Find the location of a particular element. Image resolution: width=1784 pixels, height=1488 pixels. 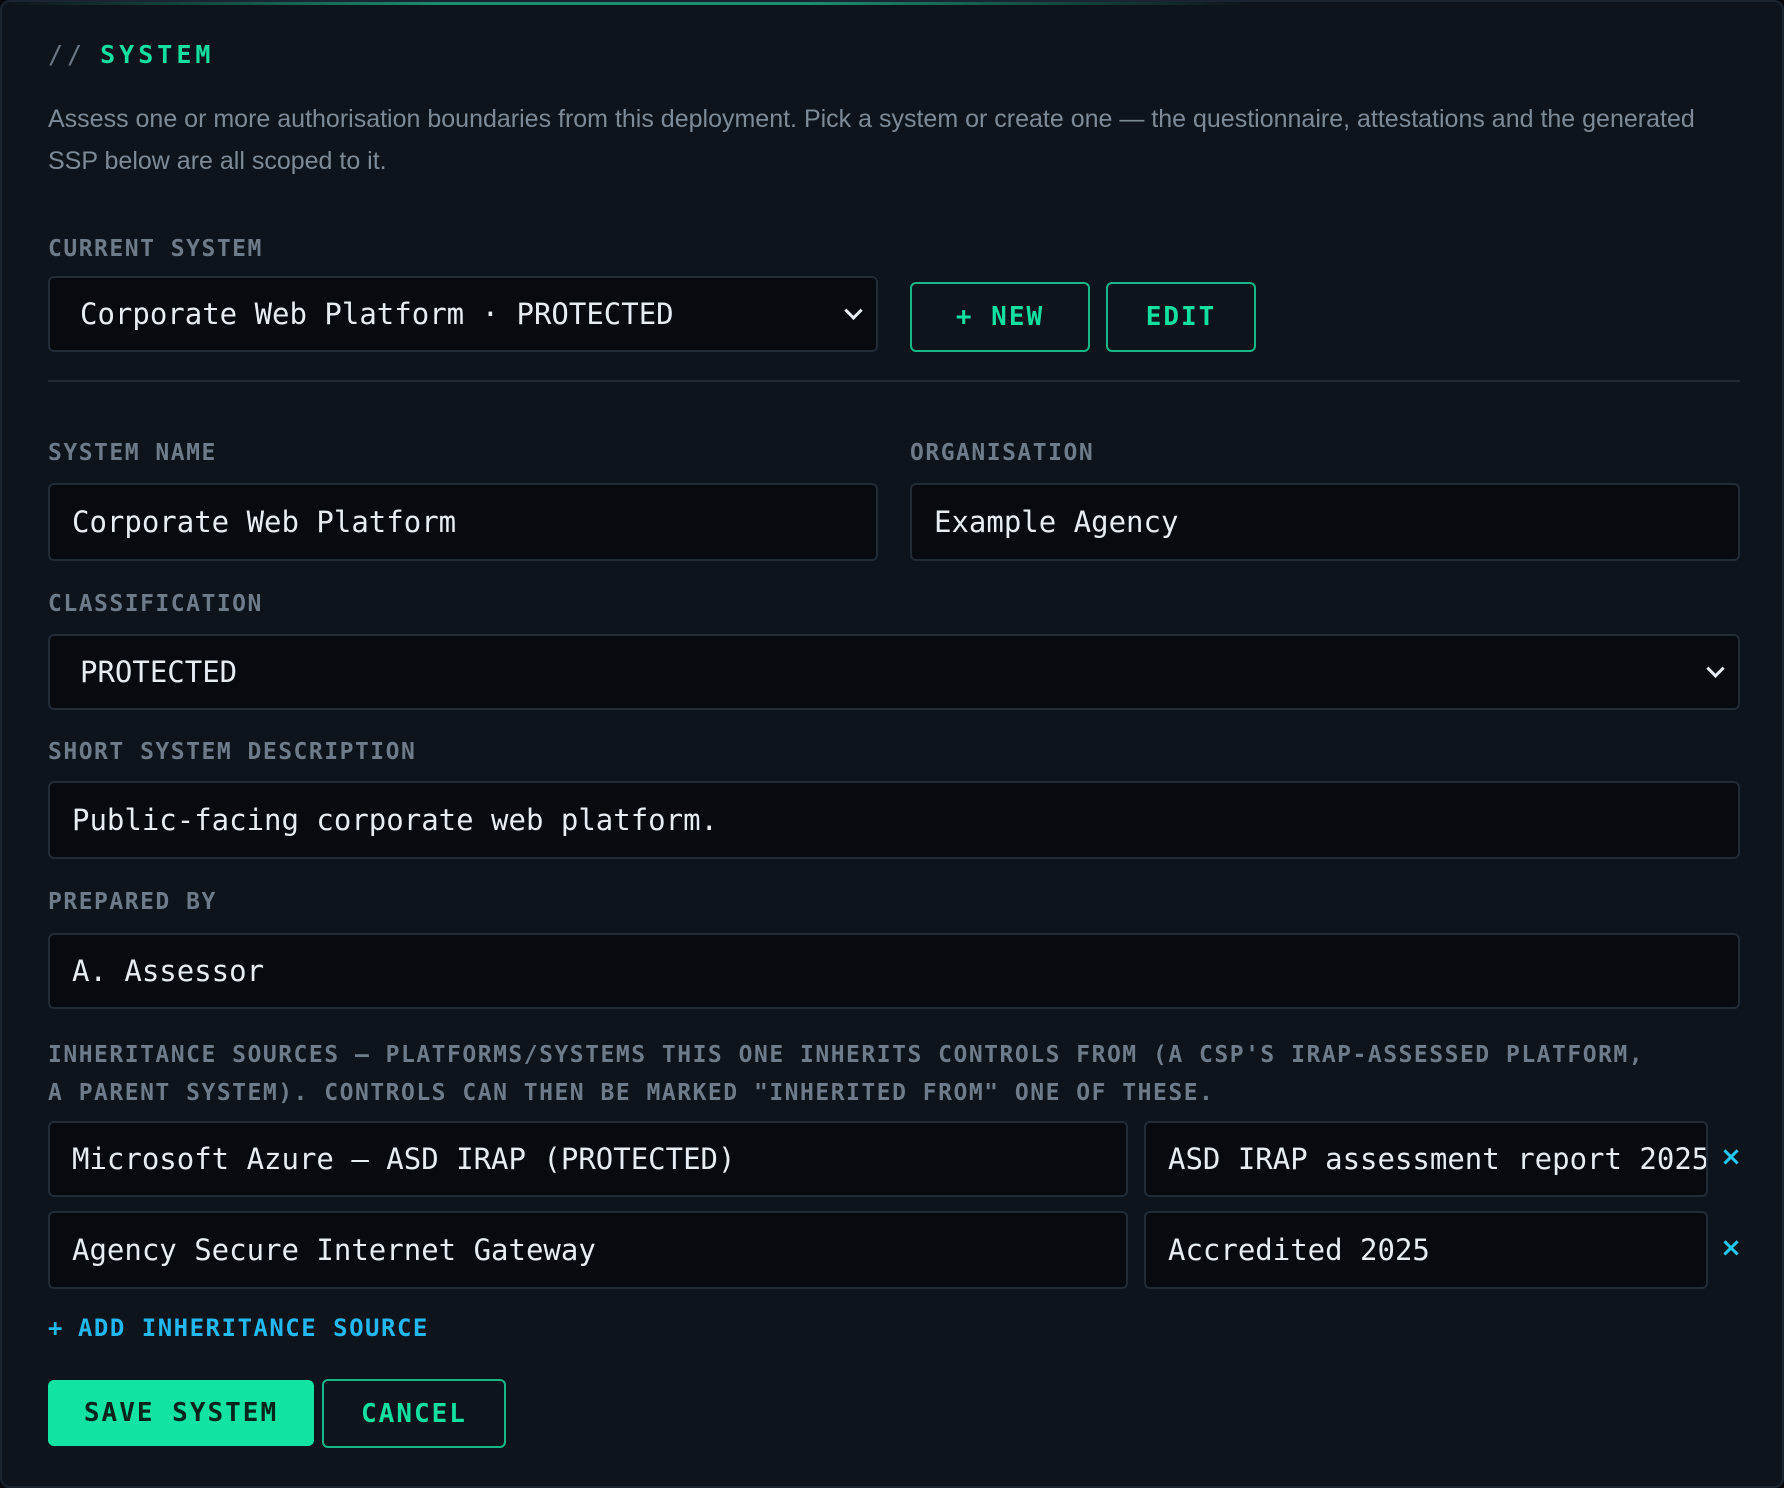

organisation-input: Example Agency is located at coordinates (1325, 522).